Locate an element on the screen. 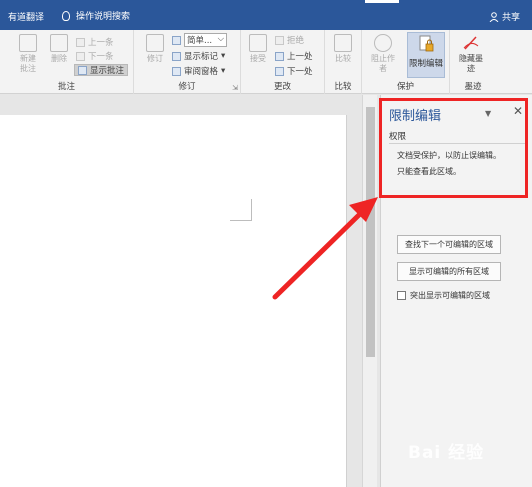  markup-icon is located at coordinates (176, 40).